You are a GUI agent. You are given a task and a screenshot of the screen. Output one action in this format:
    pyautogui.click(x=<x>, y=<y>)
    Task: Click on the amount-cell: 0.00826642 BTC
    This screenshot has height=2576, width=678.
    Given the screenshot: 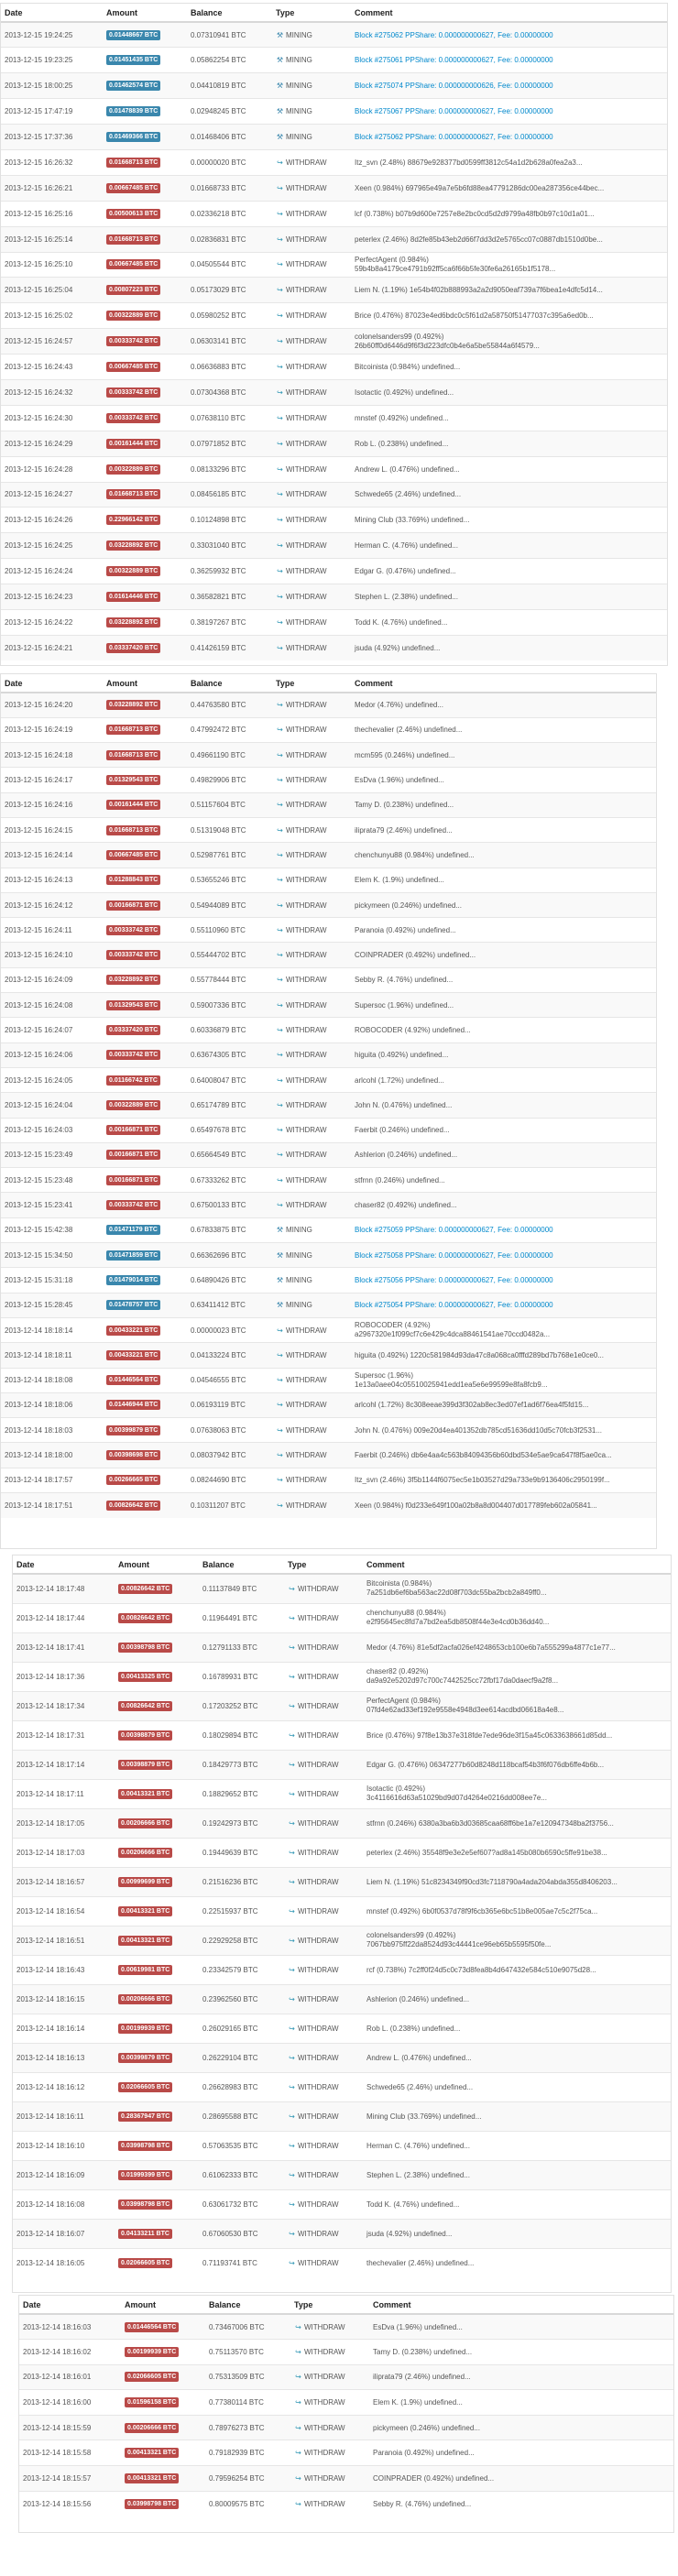 What is the action you would take?
    pyautogui.click(x=157, y=1588)
    